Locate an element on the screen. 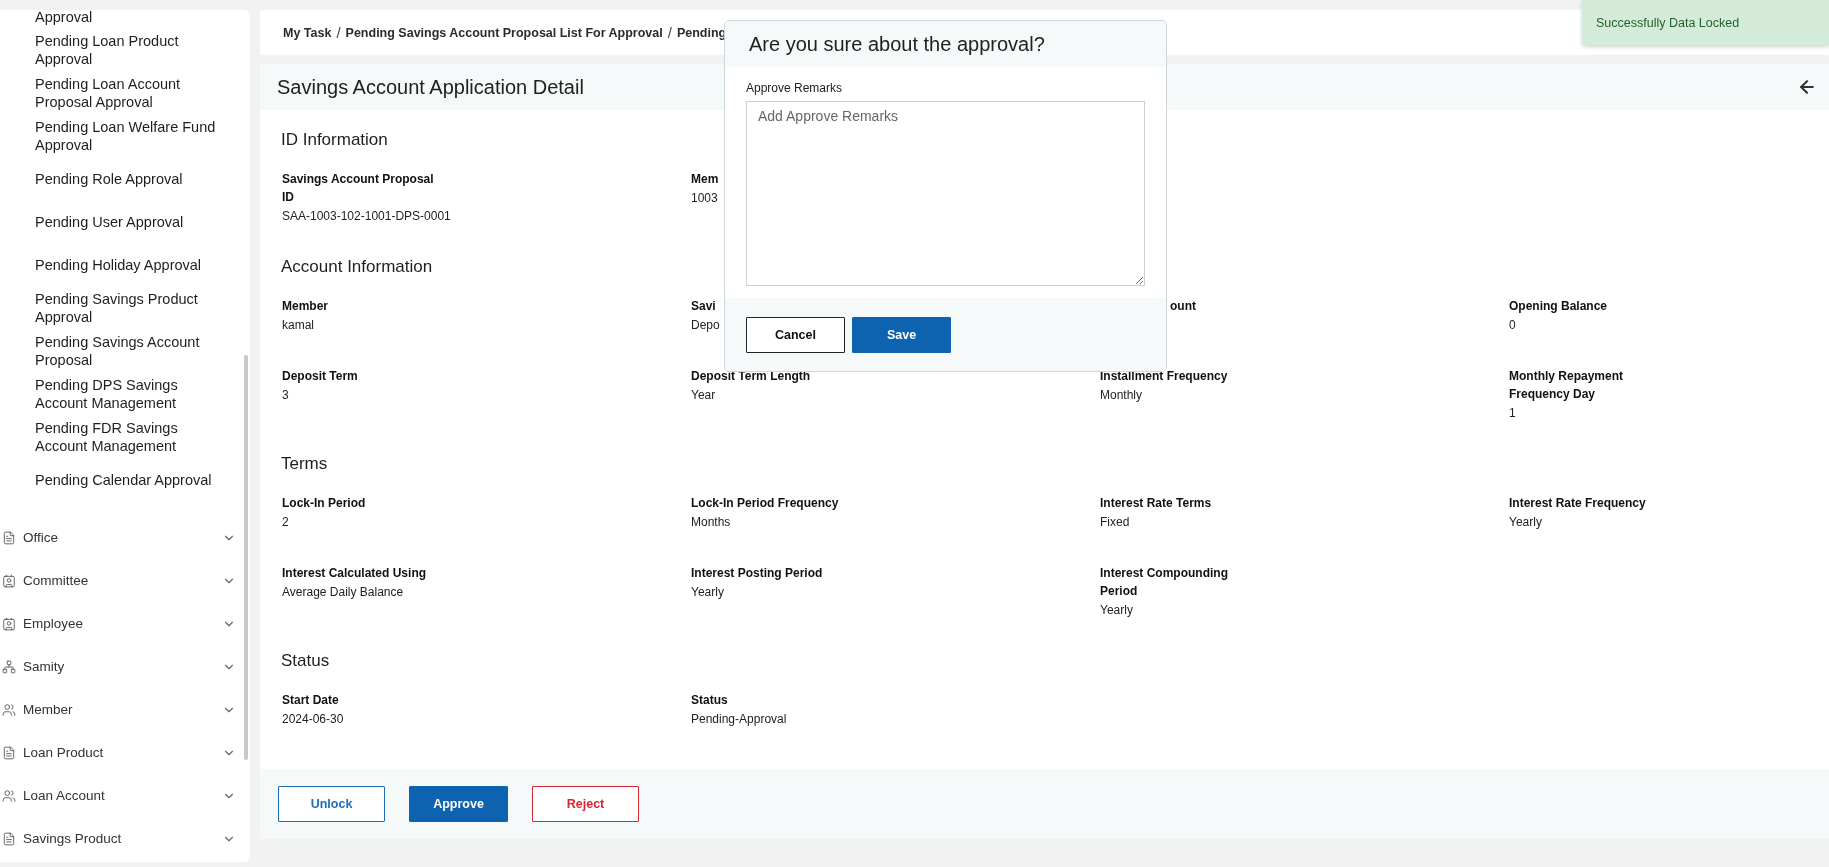  field-label: Member is located at coordinates (305, 306).